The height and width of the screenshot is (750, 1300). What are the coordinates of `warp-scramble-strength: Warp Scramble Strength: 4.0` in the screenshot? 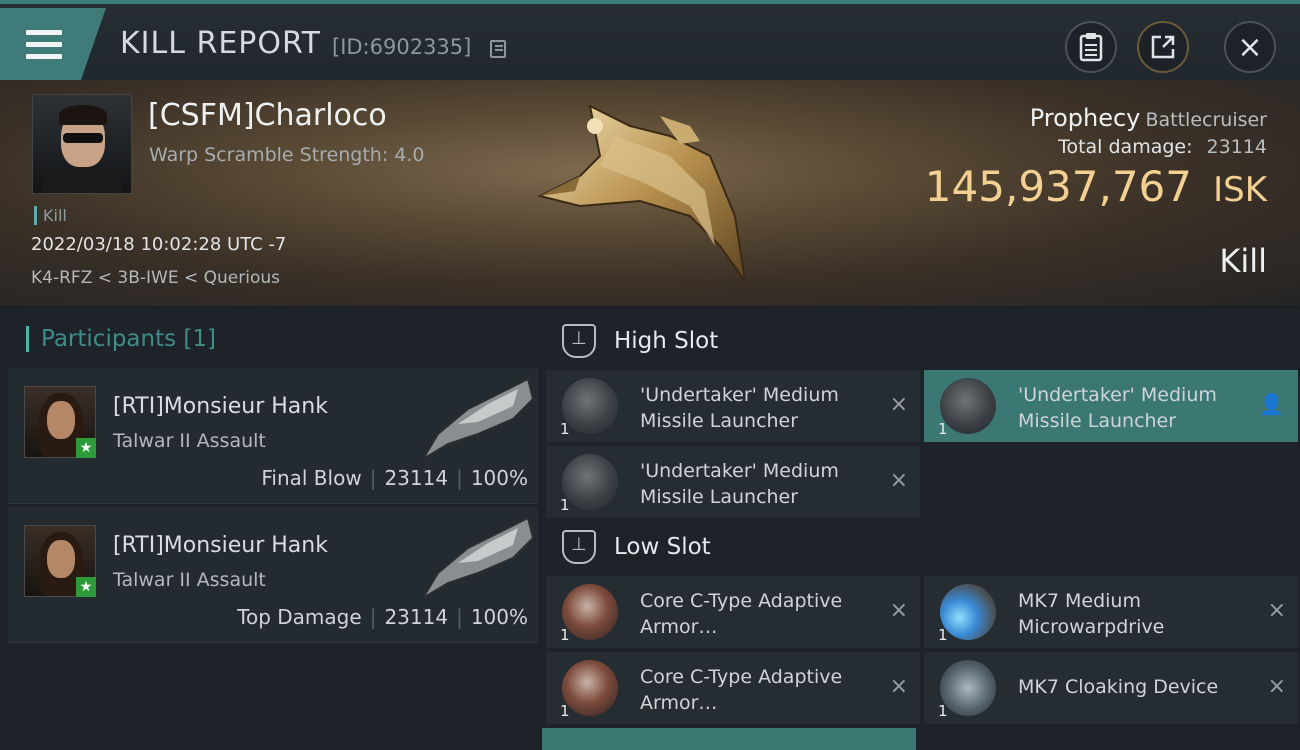 It's located at (287, 155).